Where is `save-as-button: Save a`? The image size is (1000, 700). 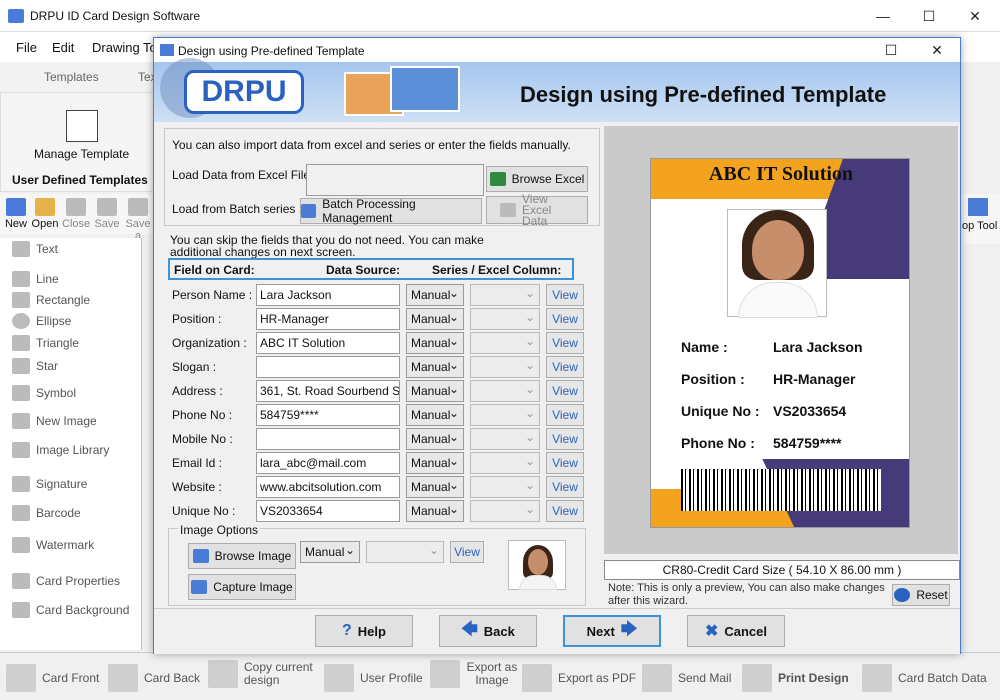
save-as-button: Save a is located at coordinates (138, 220).